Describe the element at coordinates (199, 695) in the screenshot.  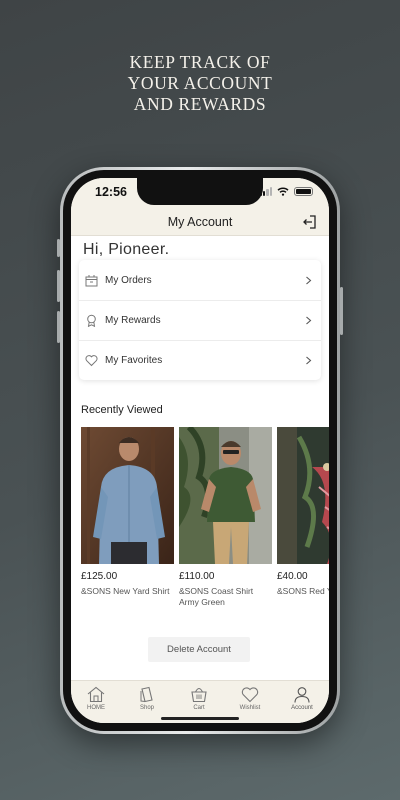
I see `cart-icon` at that location.